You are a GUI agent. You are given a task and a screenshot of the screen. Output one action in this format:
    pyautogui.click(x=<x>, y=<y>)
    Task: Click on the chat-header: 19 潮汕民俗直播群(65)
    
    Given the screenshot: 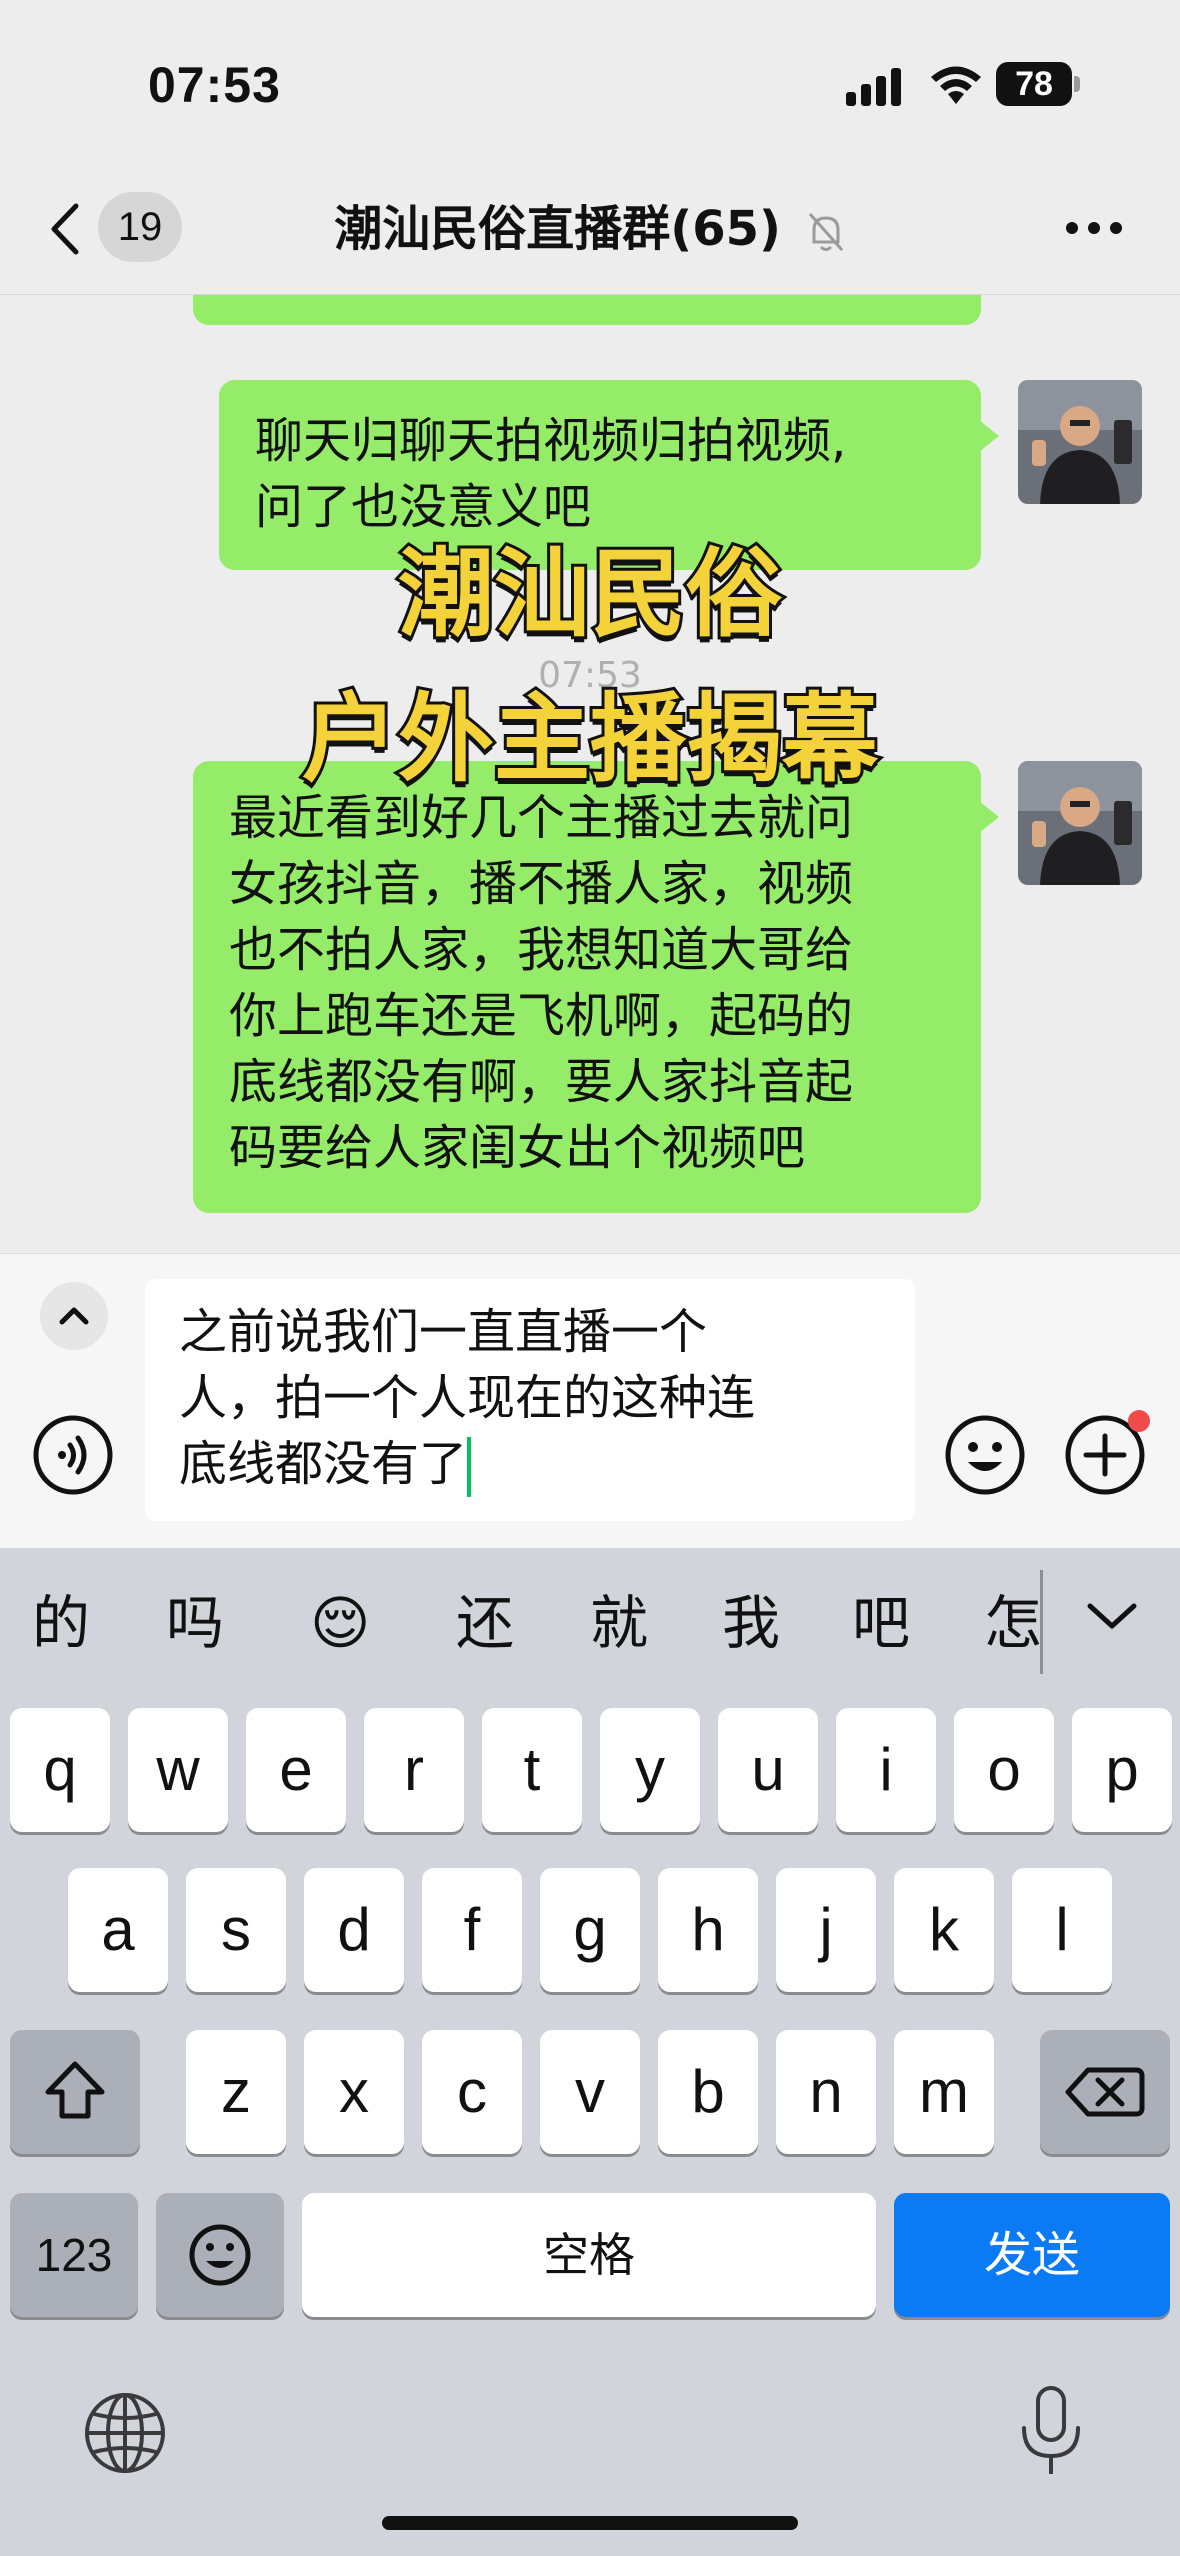 What is the action you would take?
    pyautogui.click(x=590, y=232)
    